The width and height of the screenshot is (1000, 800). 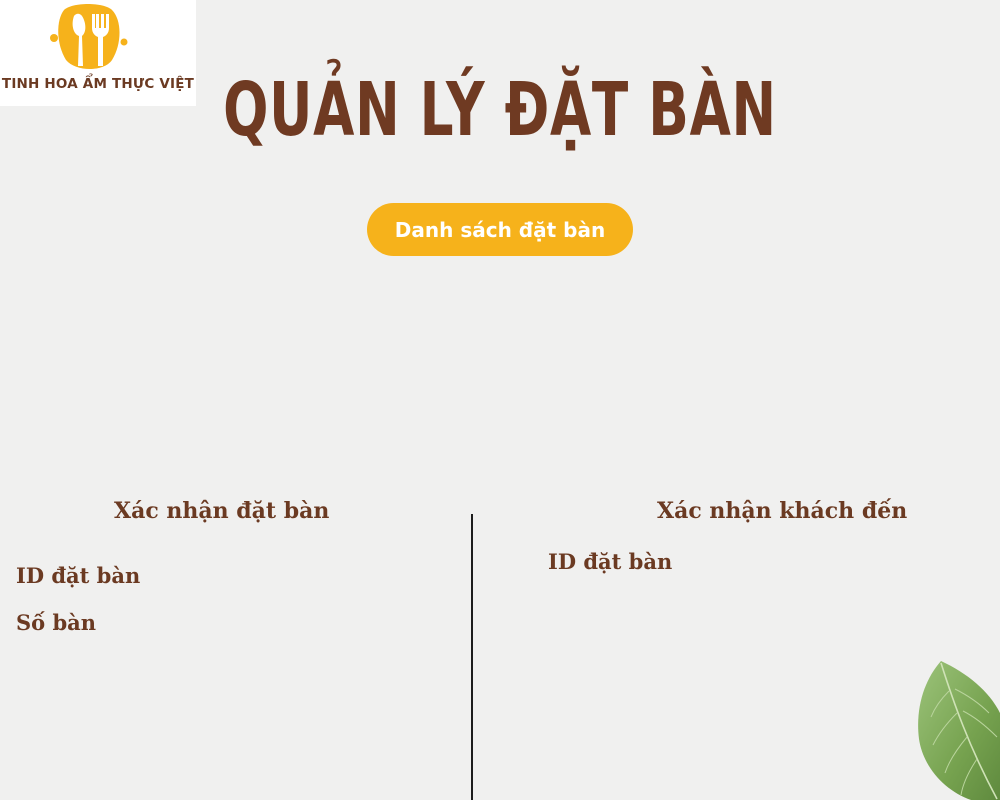 I want to click on leaf-decoration, so click(x=959, y=730).